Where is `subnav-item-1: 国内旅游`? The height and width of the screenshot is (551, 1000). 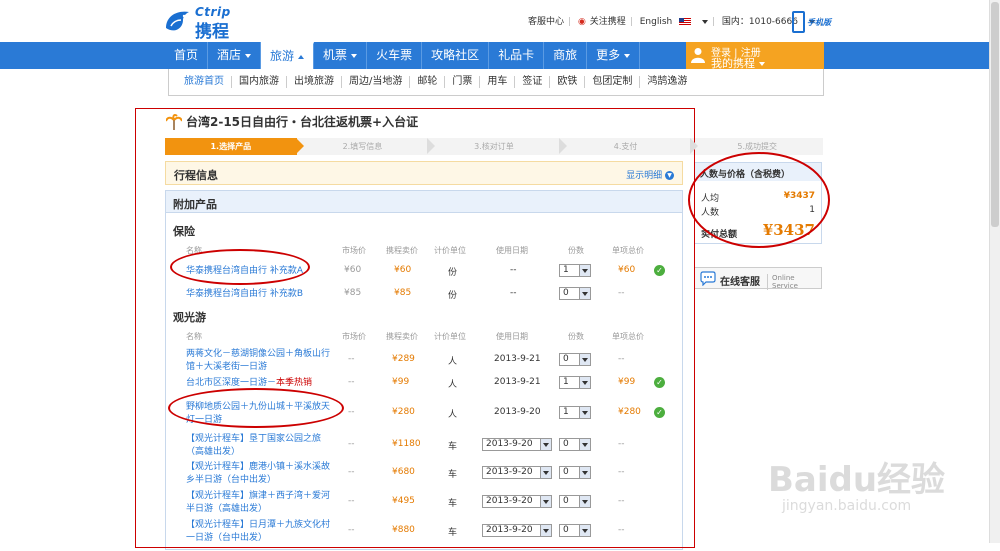
subnav-item-1: 国内旅游 is located at coordinates (259, 82).